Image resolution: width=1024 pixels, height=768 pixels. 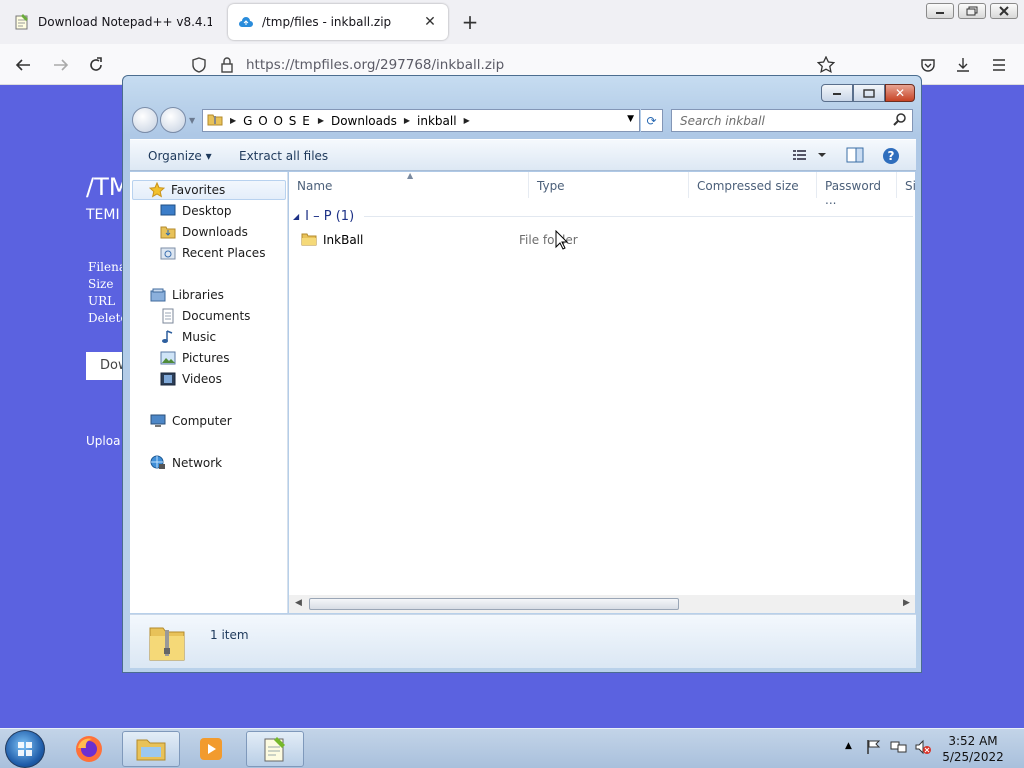 I want to click on show-hidden-icons-icon: ▲, so click(x=848, y=746).